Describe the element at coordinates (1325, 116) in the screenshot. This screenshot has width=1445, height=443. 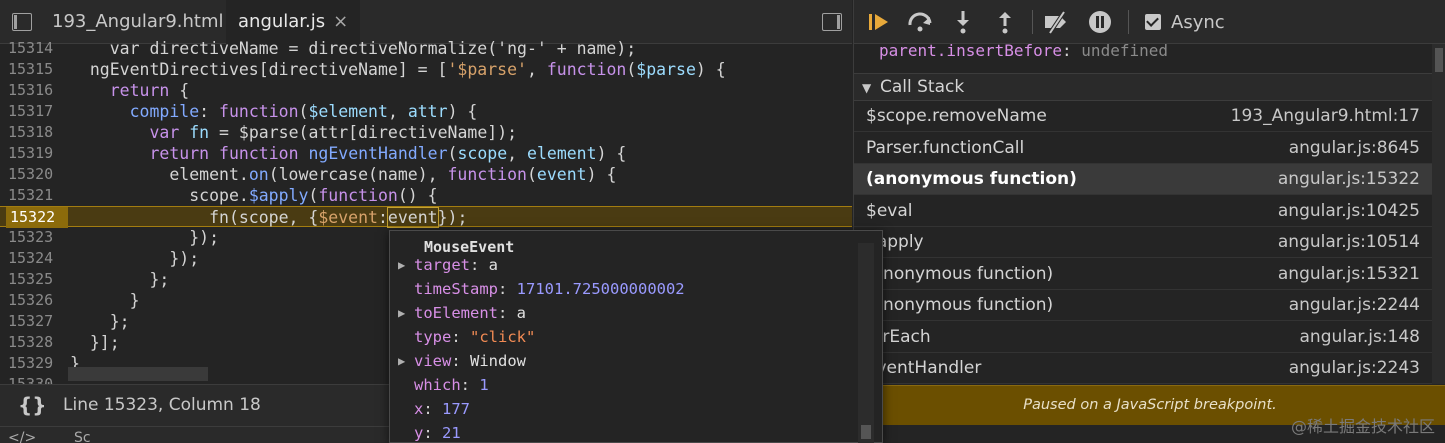
I see `frame-location: 193_Angular9.html:17` at that location.